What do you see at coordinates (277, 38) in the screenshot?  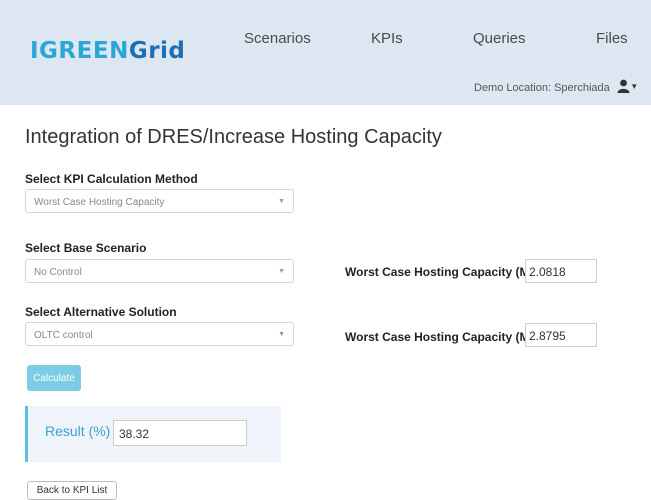 I see `nav-scenarios: Scenarios` at bounding box center [277, 38].